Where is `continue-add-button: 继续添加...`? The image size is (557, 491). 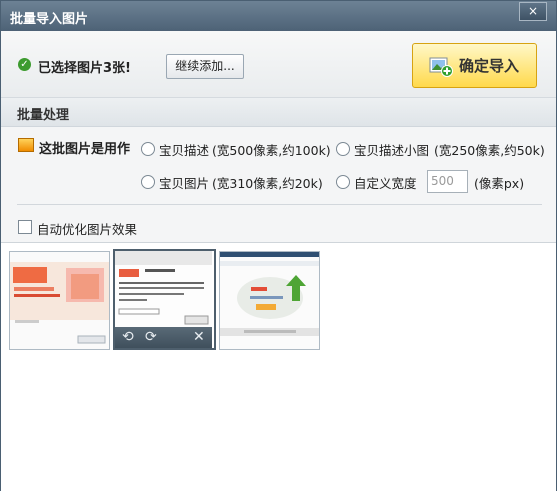
continue-add-button: 继续添加... is located at coordinates (205, 66).